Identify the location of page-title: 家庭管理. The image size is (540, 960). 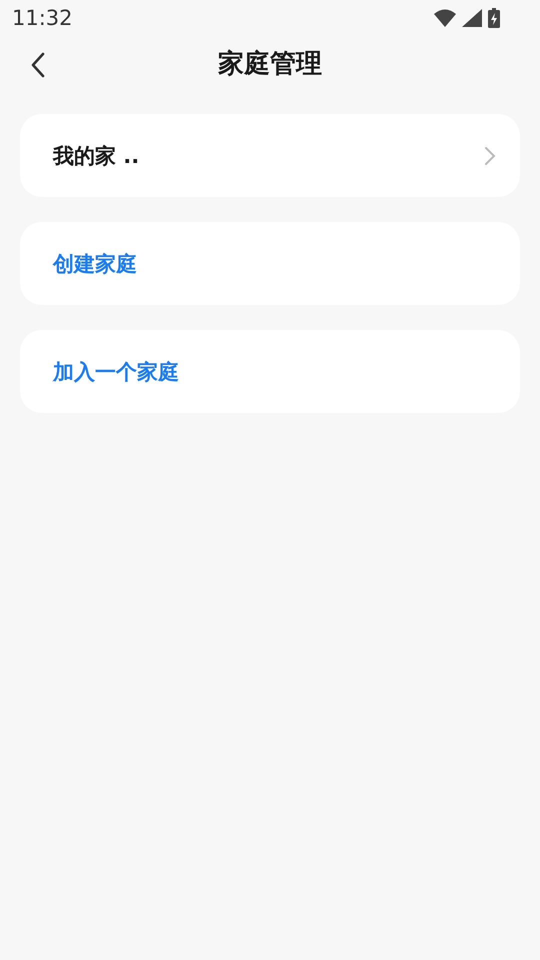
(270, 64).